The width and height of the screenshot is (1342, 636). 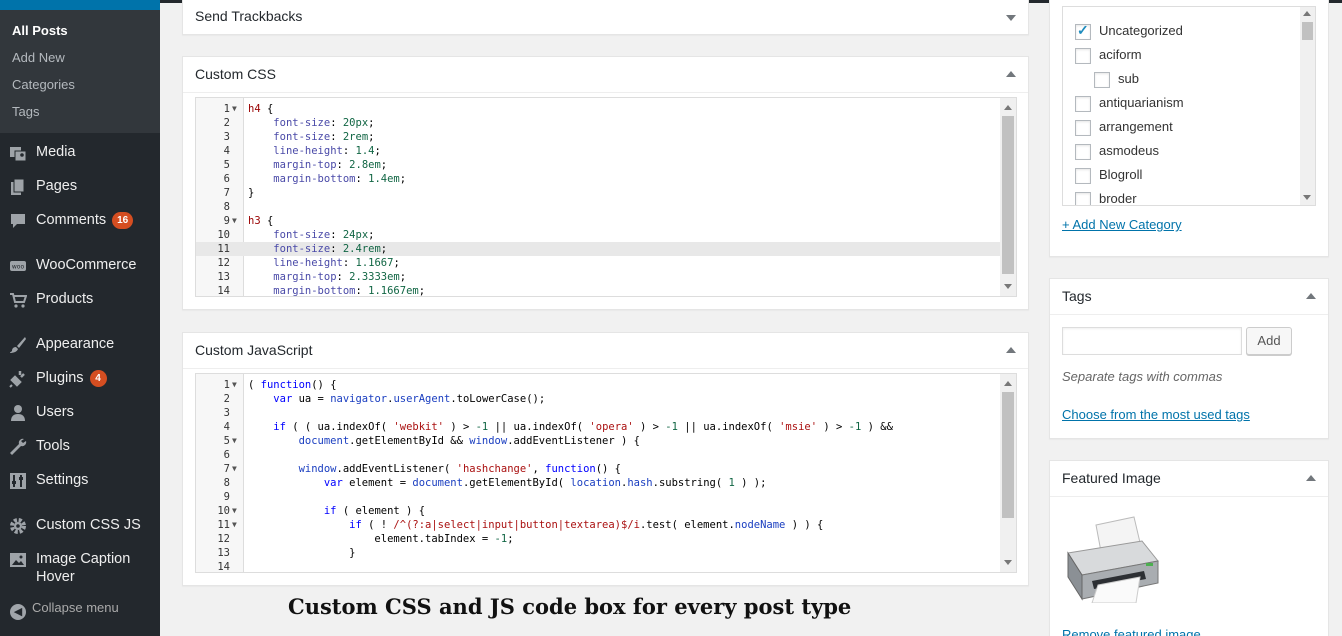 What do you see at coordinates (606, 497) in the screenshot?
I see `js-code-line: 9` at bounding box center [606, 497].